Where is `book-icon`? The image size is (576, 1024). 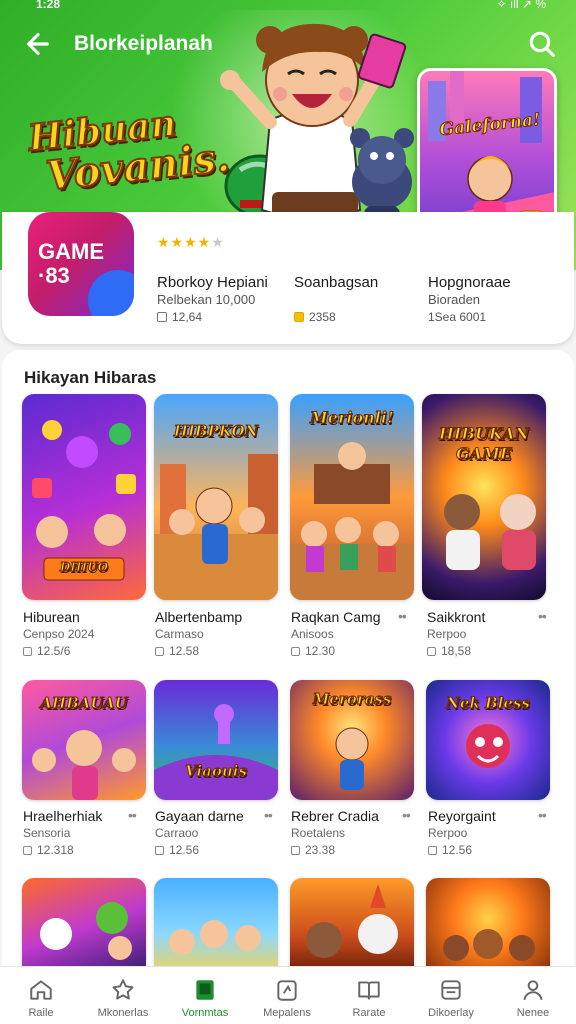 book-icon is located at coordinates (369, 990).